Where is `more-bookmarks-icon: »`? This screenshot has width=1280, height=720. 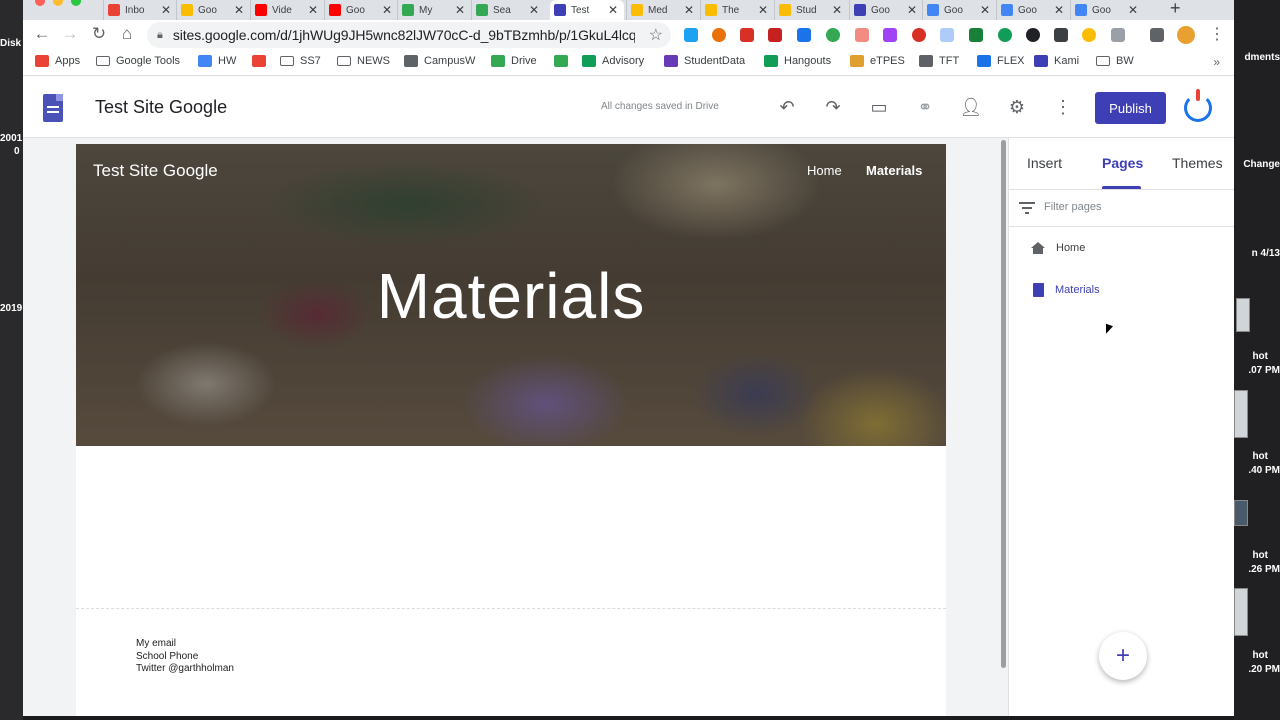
more-bookmarks-icon: » is located at coordinates (1216, 62).